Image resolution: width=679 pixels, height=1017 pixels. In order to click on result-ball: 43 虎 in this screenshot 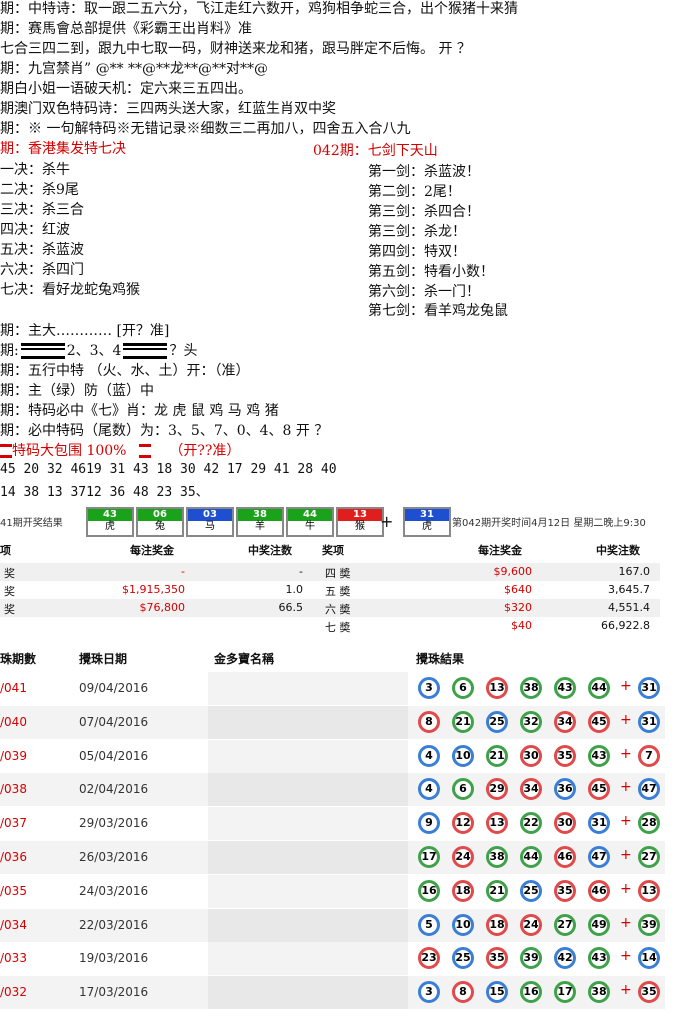, I will do `click(110, 522)`.